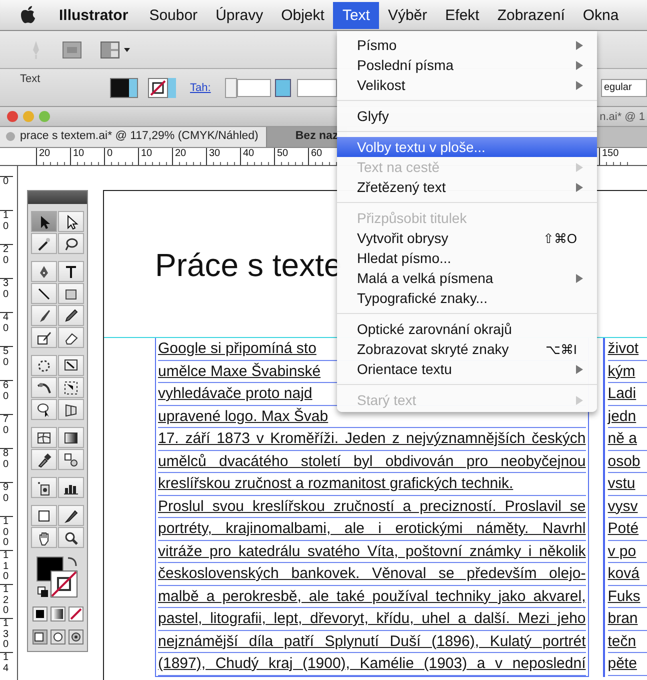 The height and width of the screenshot is (680, 647). What do you see at coordinates (44, 537) in the screenshot?
I see `hand-tool` at bounding box center [44, 537].